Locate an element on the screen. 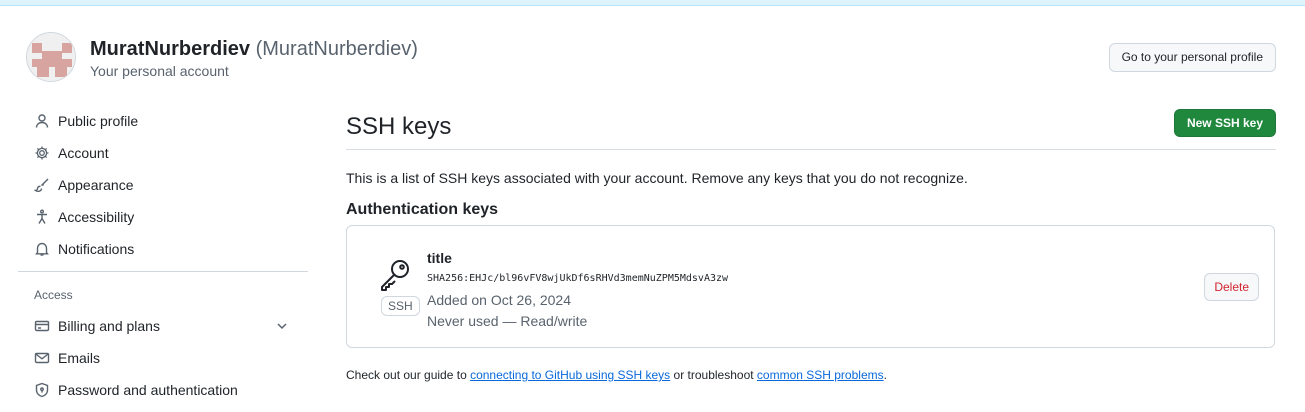  person-icon is located at coordinates (42, 121).